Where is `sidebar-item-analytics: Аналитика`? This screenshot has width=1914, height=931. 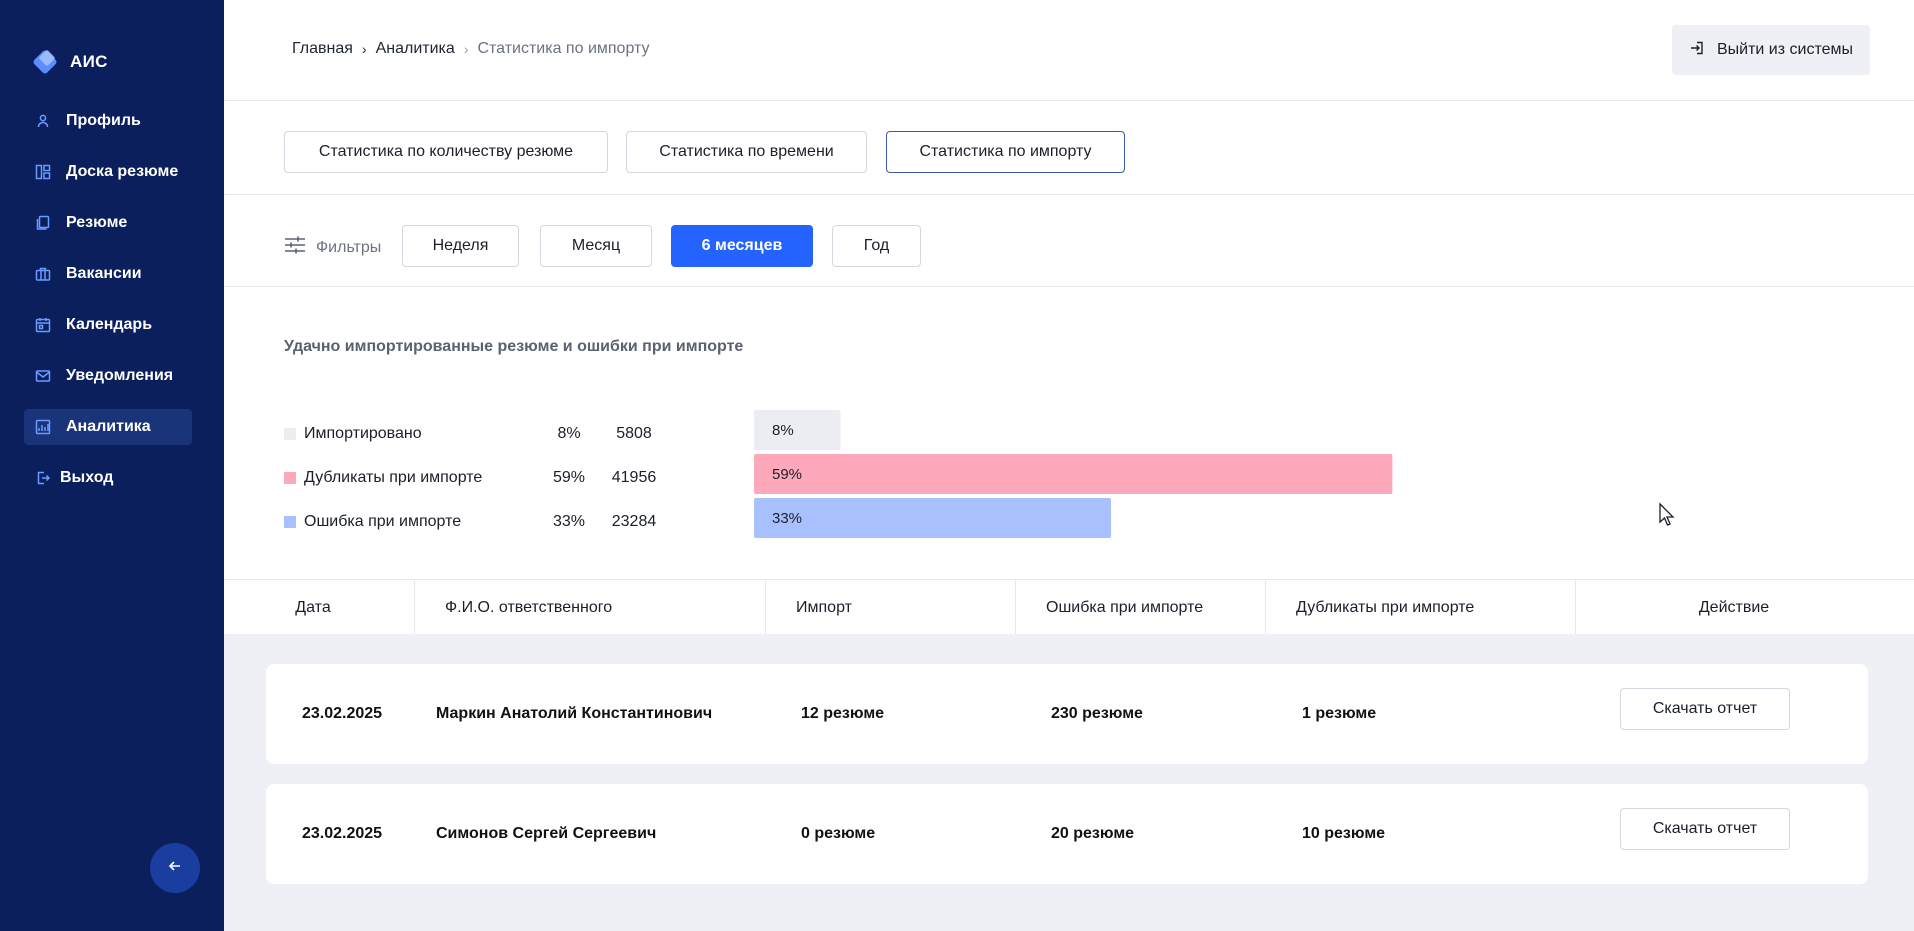
sidebar-item-analytics: Аналитика is located at coordinates (108, 427).